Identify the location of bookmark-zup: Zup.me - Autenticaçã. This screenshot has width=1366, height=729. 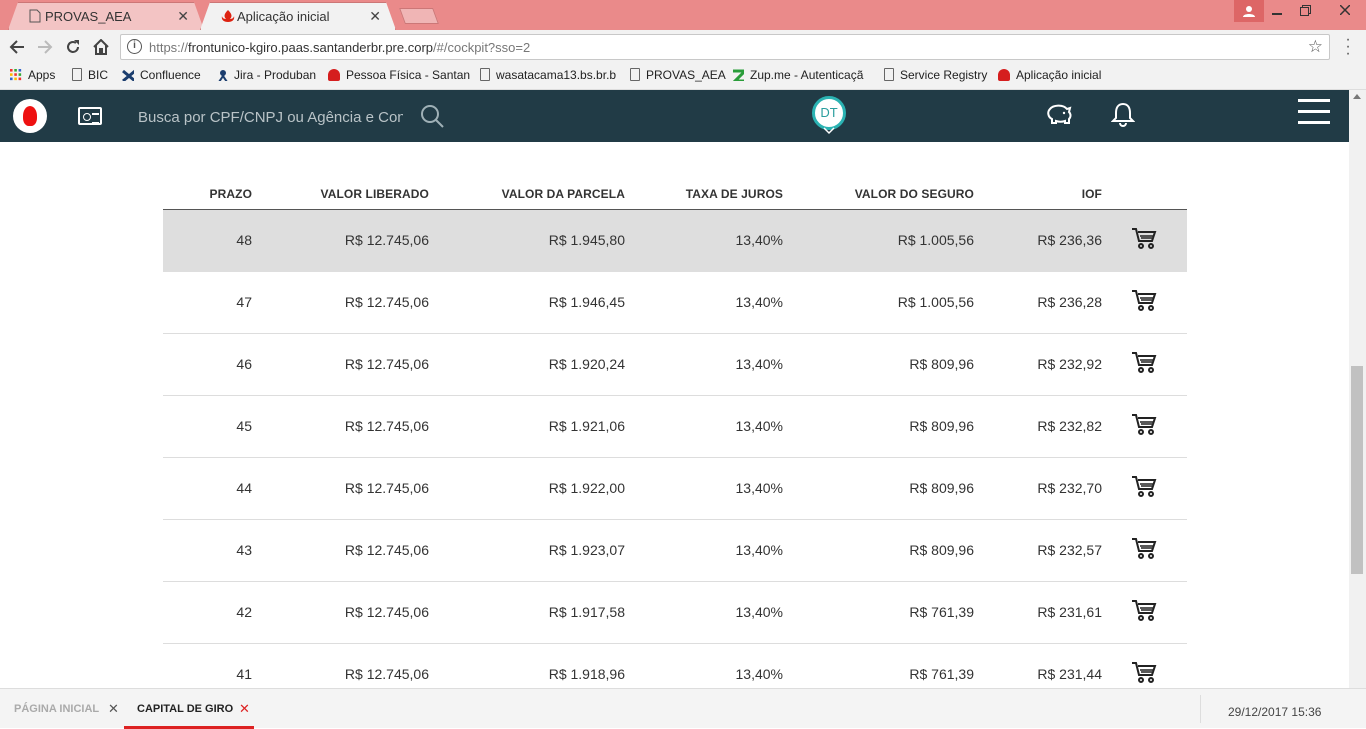
(797, 75).